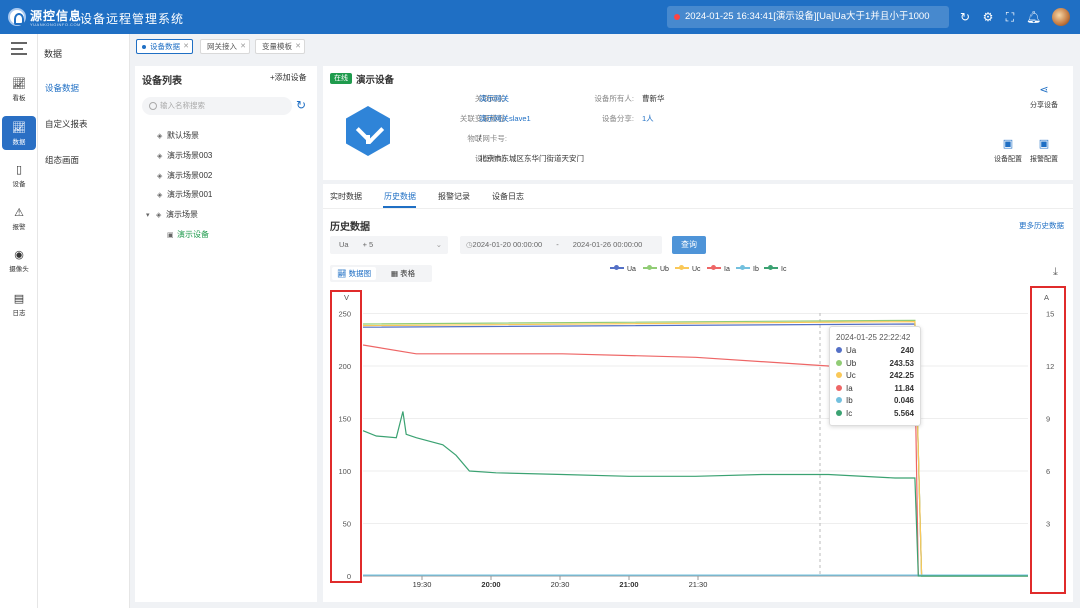 The height and width of the screenshot is (608, 1080). What do you see at coordinates (849, 413) in the screenshot?
I see `tooltip-series-name: Ic` at bounding box center [849, 413].